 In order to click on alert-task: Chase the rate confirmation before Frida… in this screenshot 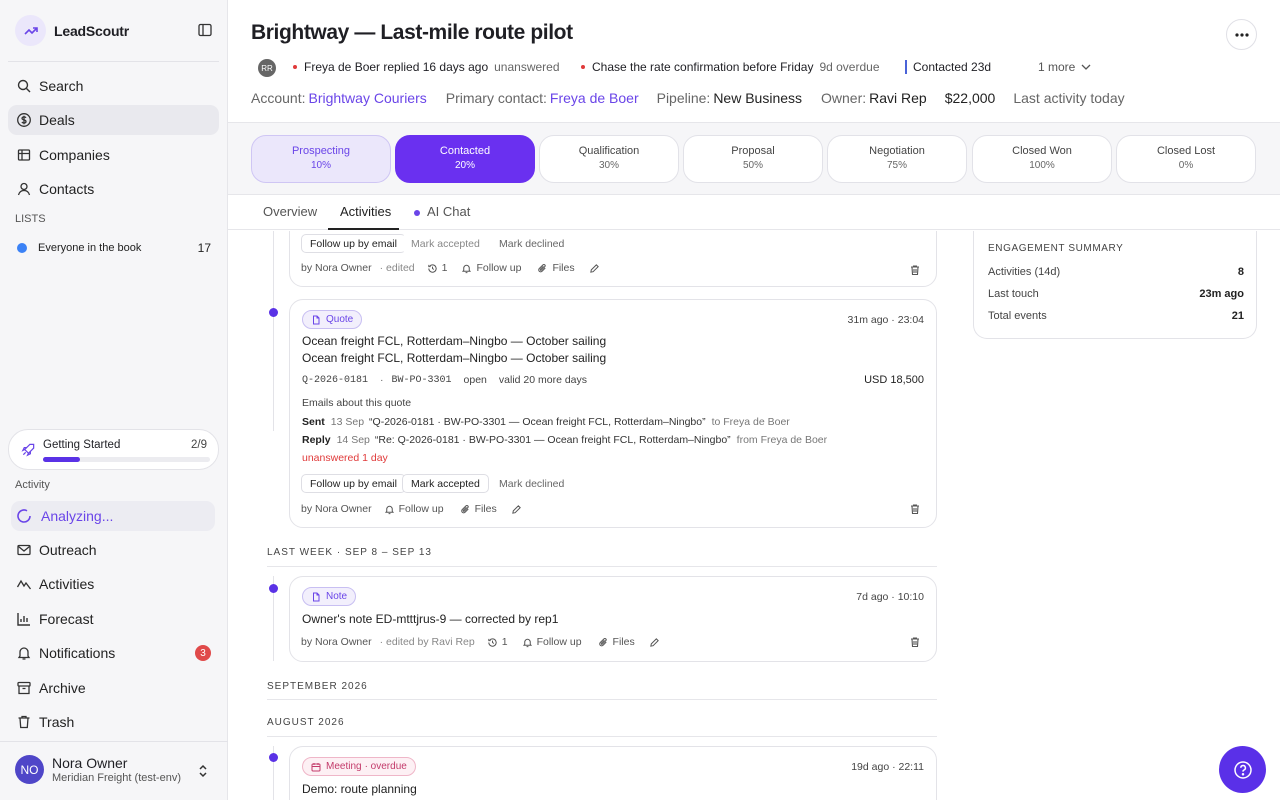, I will do `click(730, 67)`.